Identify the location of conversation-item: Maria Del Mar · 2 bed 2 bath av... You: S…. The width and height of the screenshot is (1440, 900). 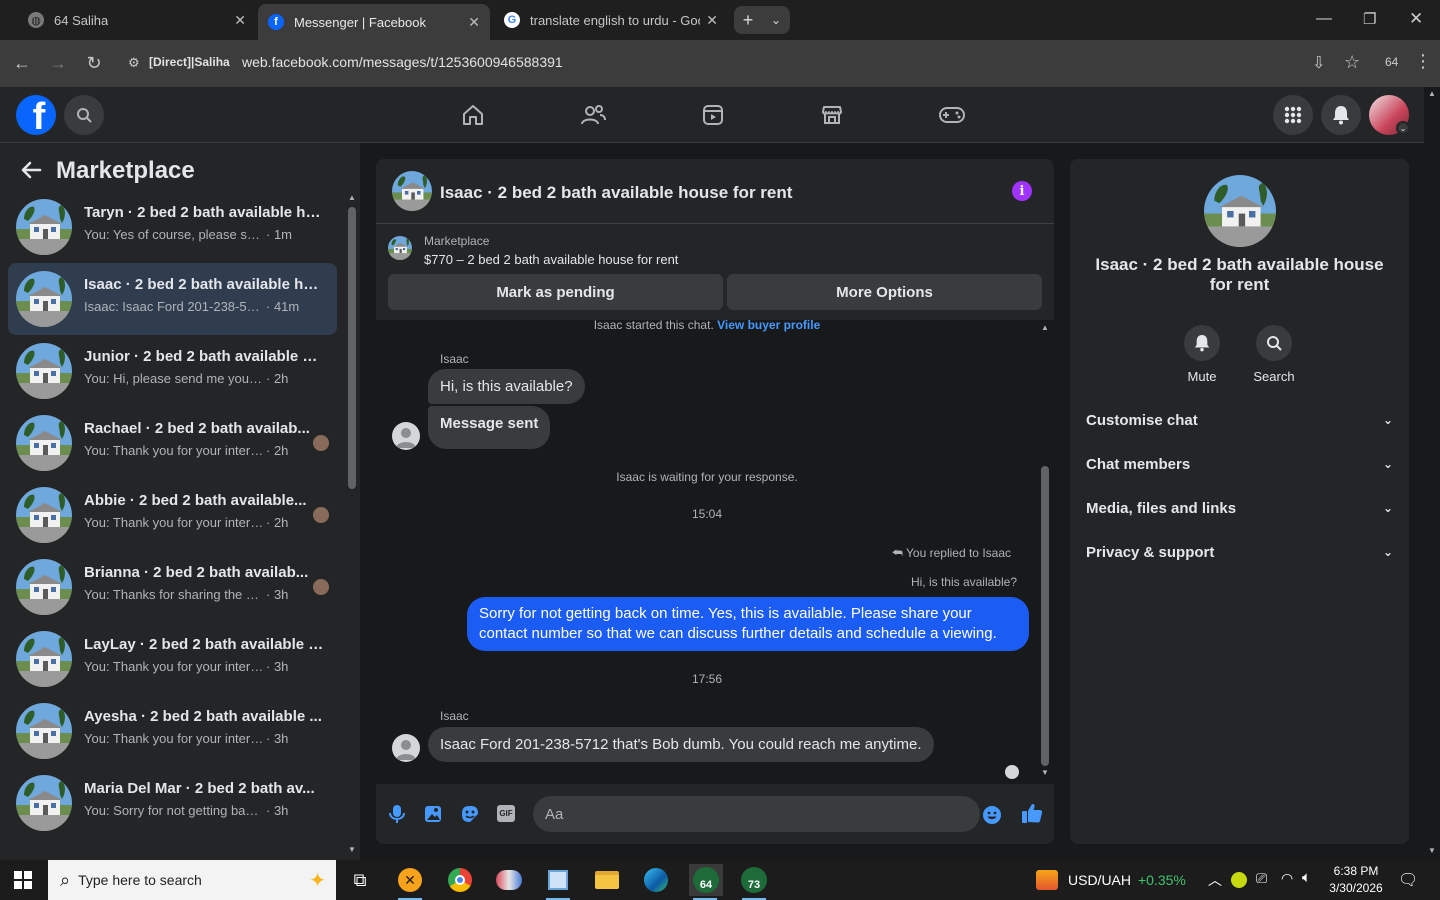
(172, 803).